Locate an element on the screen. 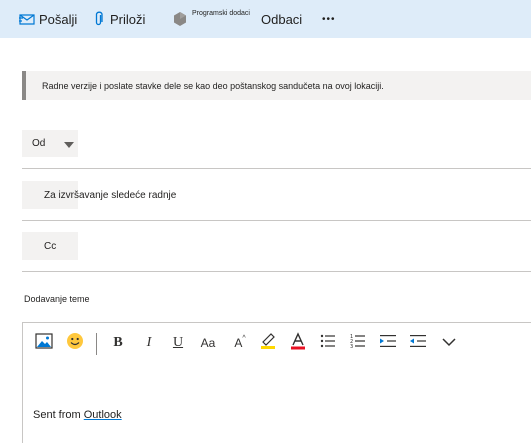 Image resolution: width=531 pixels, height=443 pixels. decrease-indent-icon is located at coordinates (418, 343).